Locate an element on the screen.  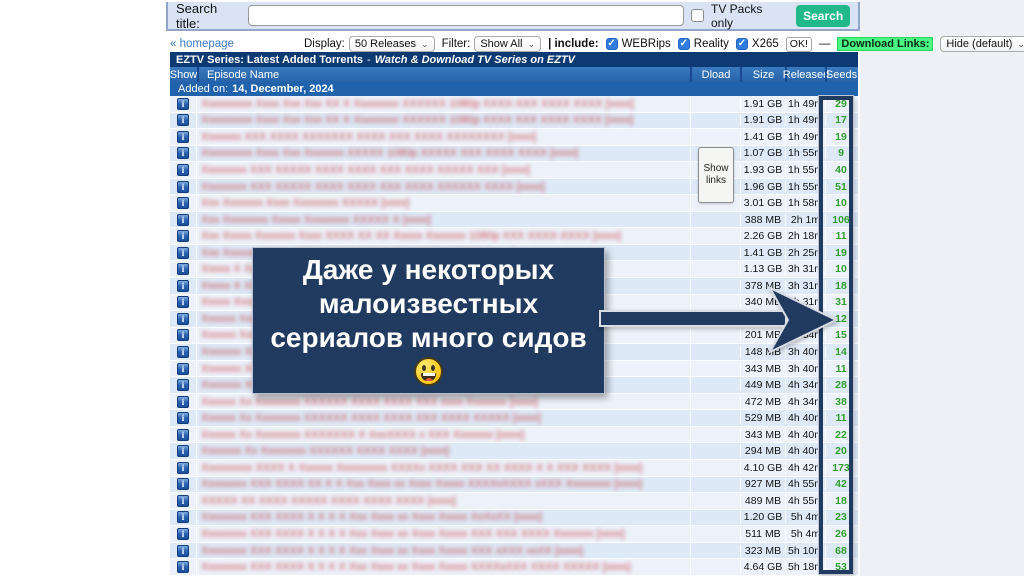
reality-checkbox: ✓ is located at coordinates (683, 44).